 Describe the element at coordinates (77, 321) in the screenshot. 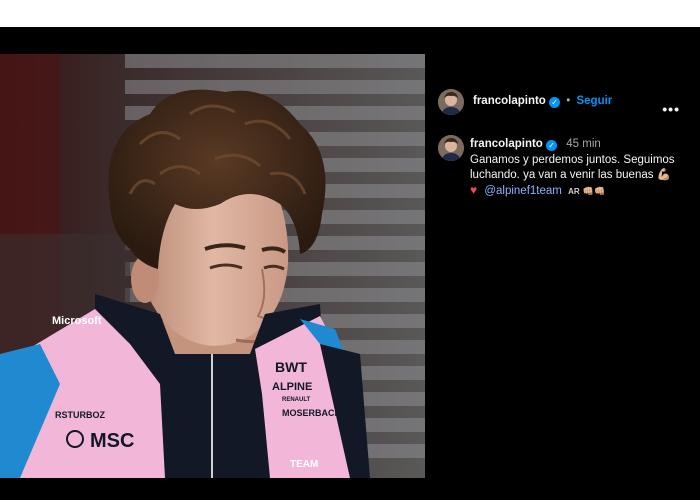

I see `suit-logo-microsoft: Microsoft` at that location.